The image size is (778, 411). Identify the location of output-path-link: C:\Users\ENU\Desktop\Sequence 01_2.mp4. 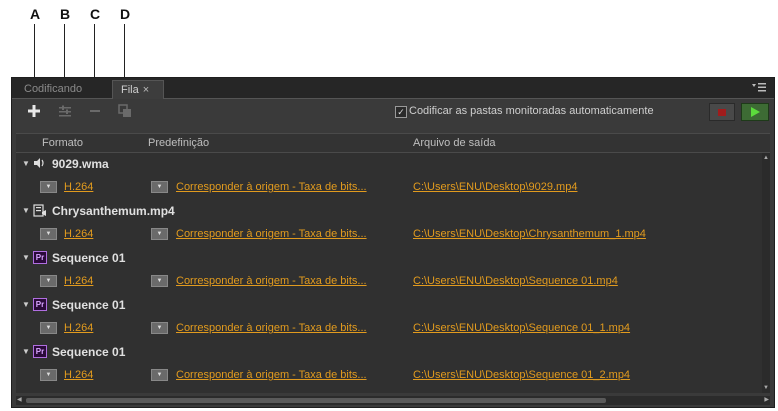
(521, 375).